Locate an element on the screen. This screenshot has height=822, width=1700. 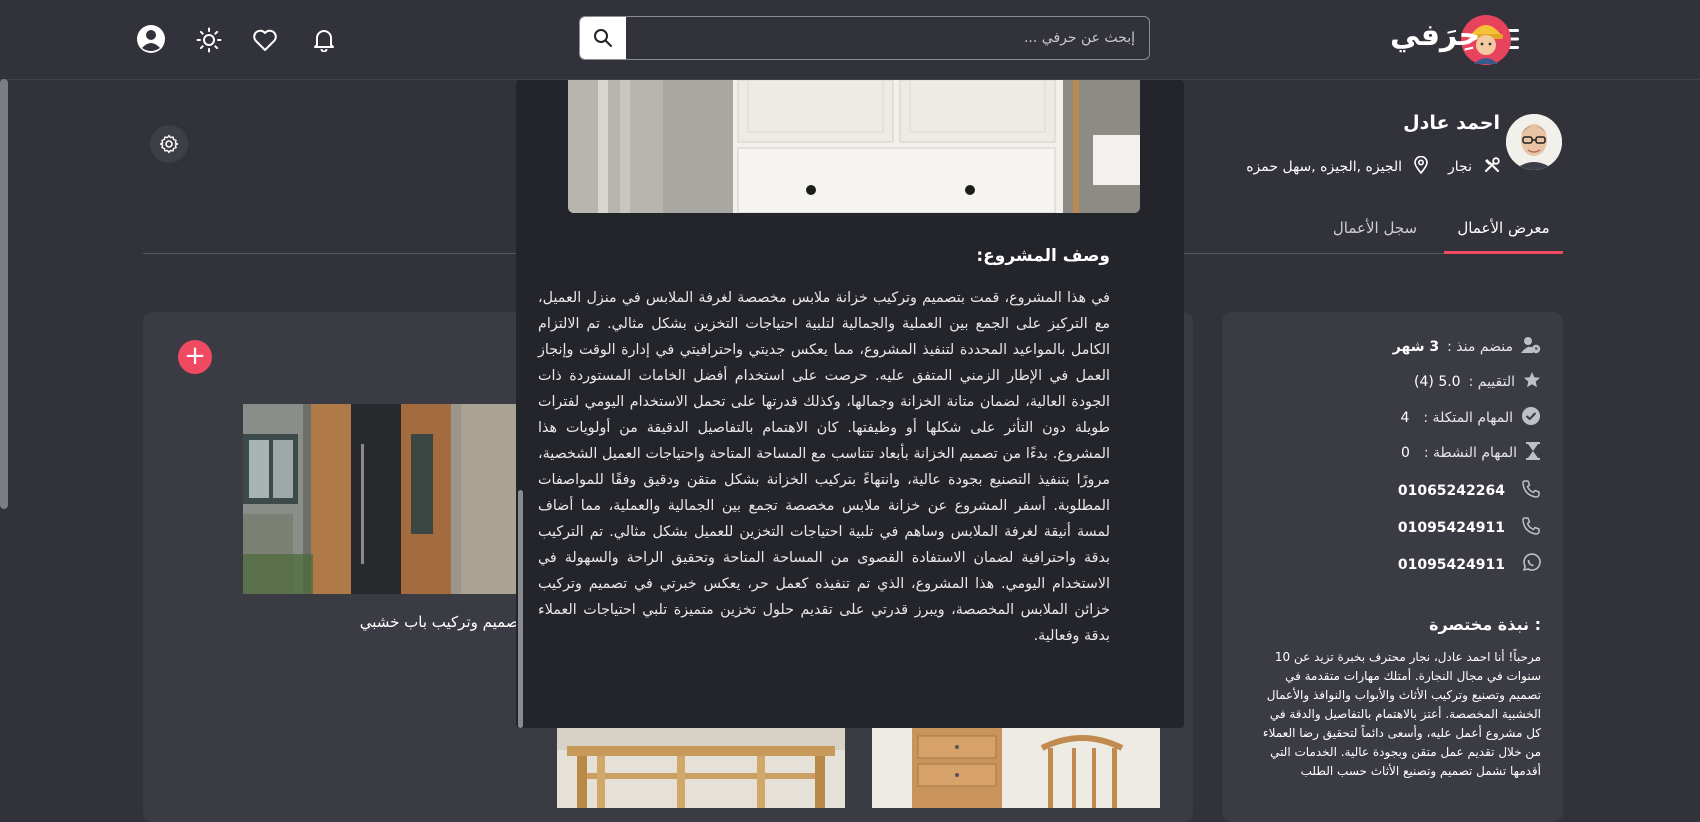
hourglass-icon is located at coordinates (1533, 453).